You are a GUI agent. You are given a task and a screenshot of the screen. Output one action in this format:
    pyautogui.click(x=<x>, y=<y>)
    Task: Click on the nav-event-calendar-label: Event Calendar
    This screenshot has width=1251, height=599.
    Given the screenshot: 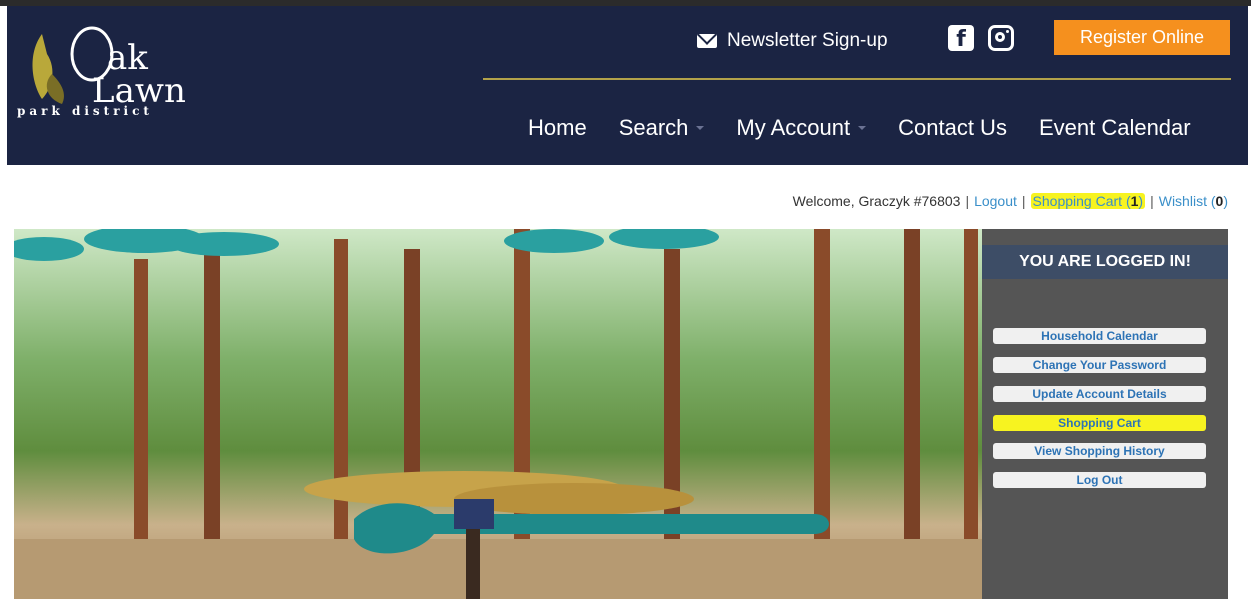 What is the action you would take?
    pyautogui.click(x=1114, y=127)
    